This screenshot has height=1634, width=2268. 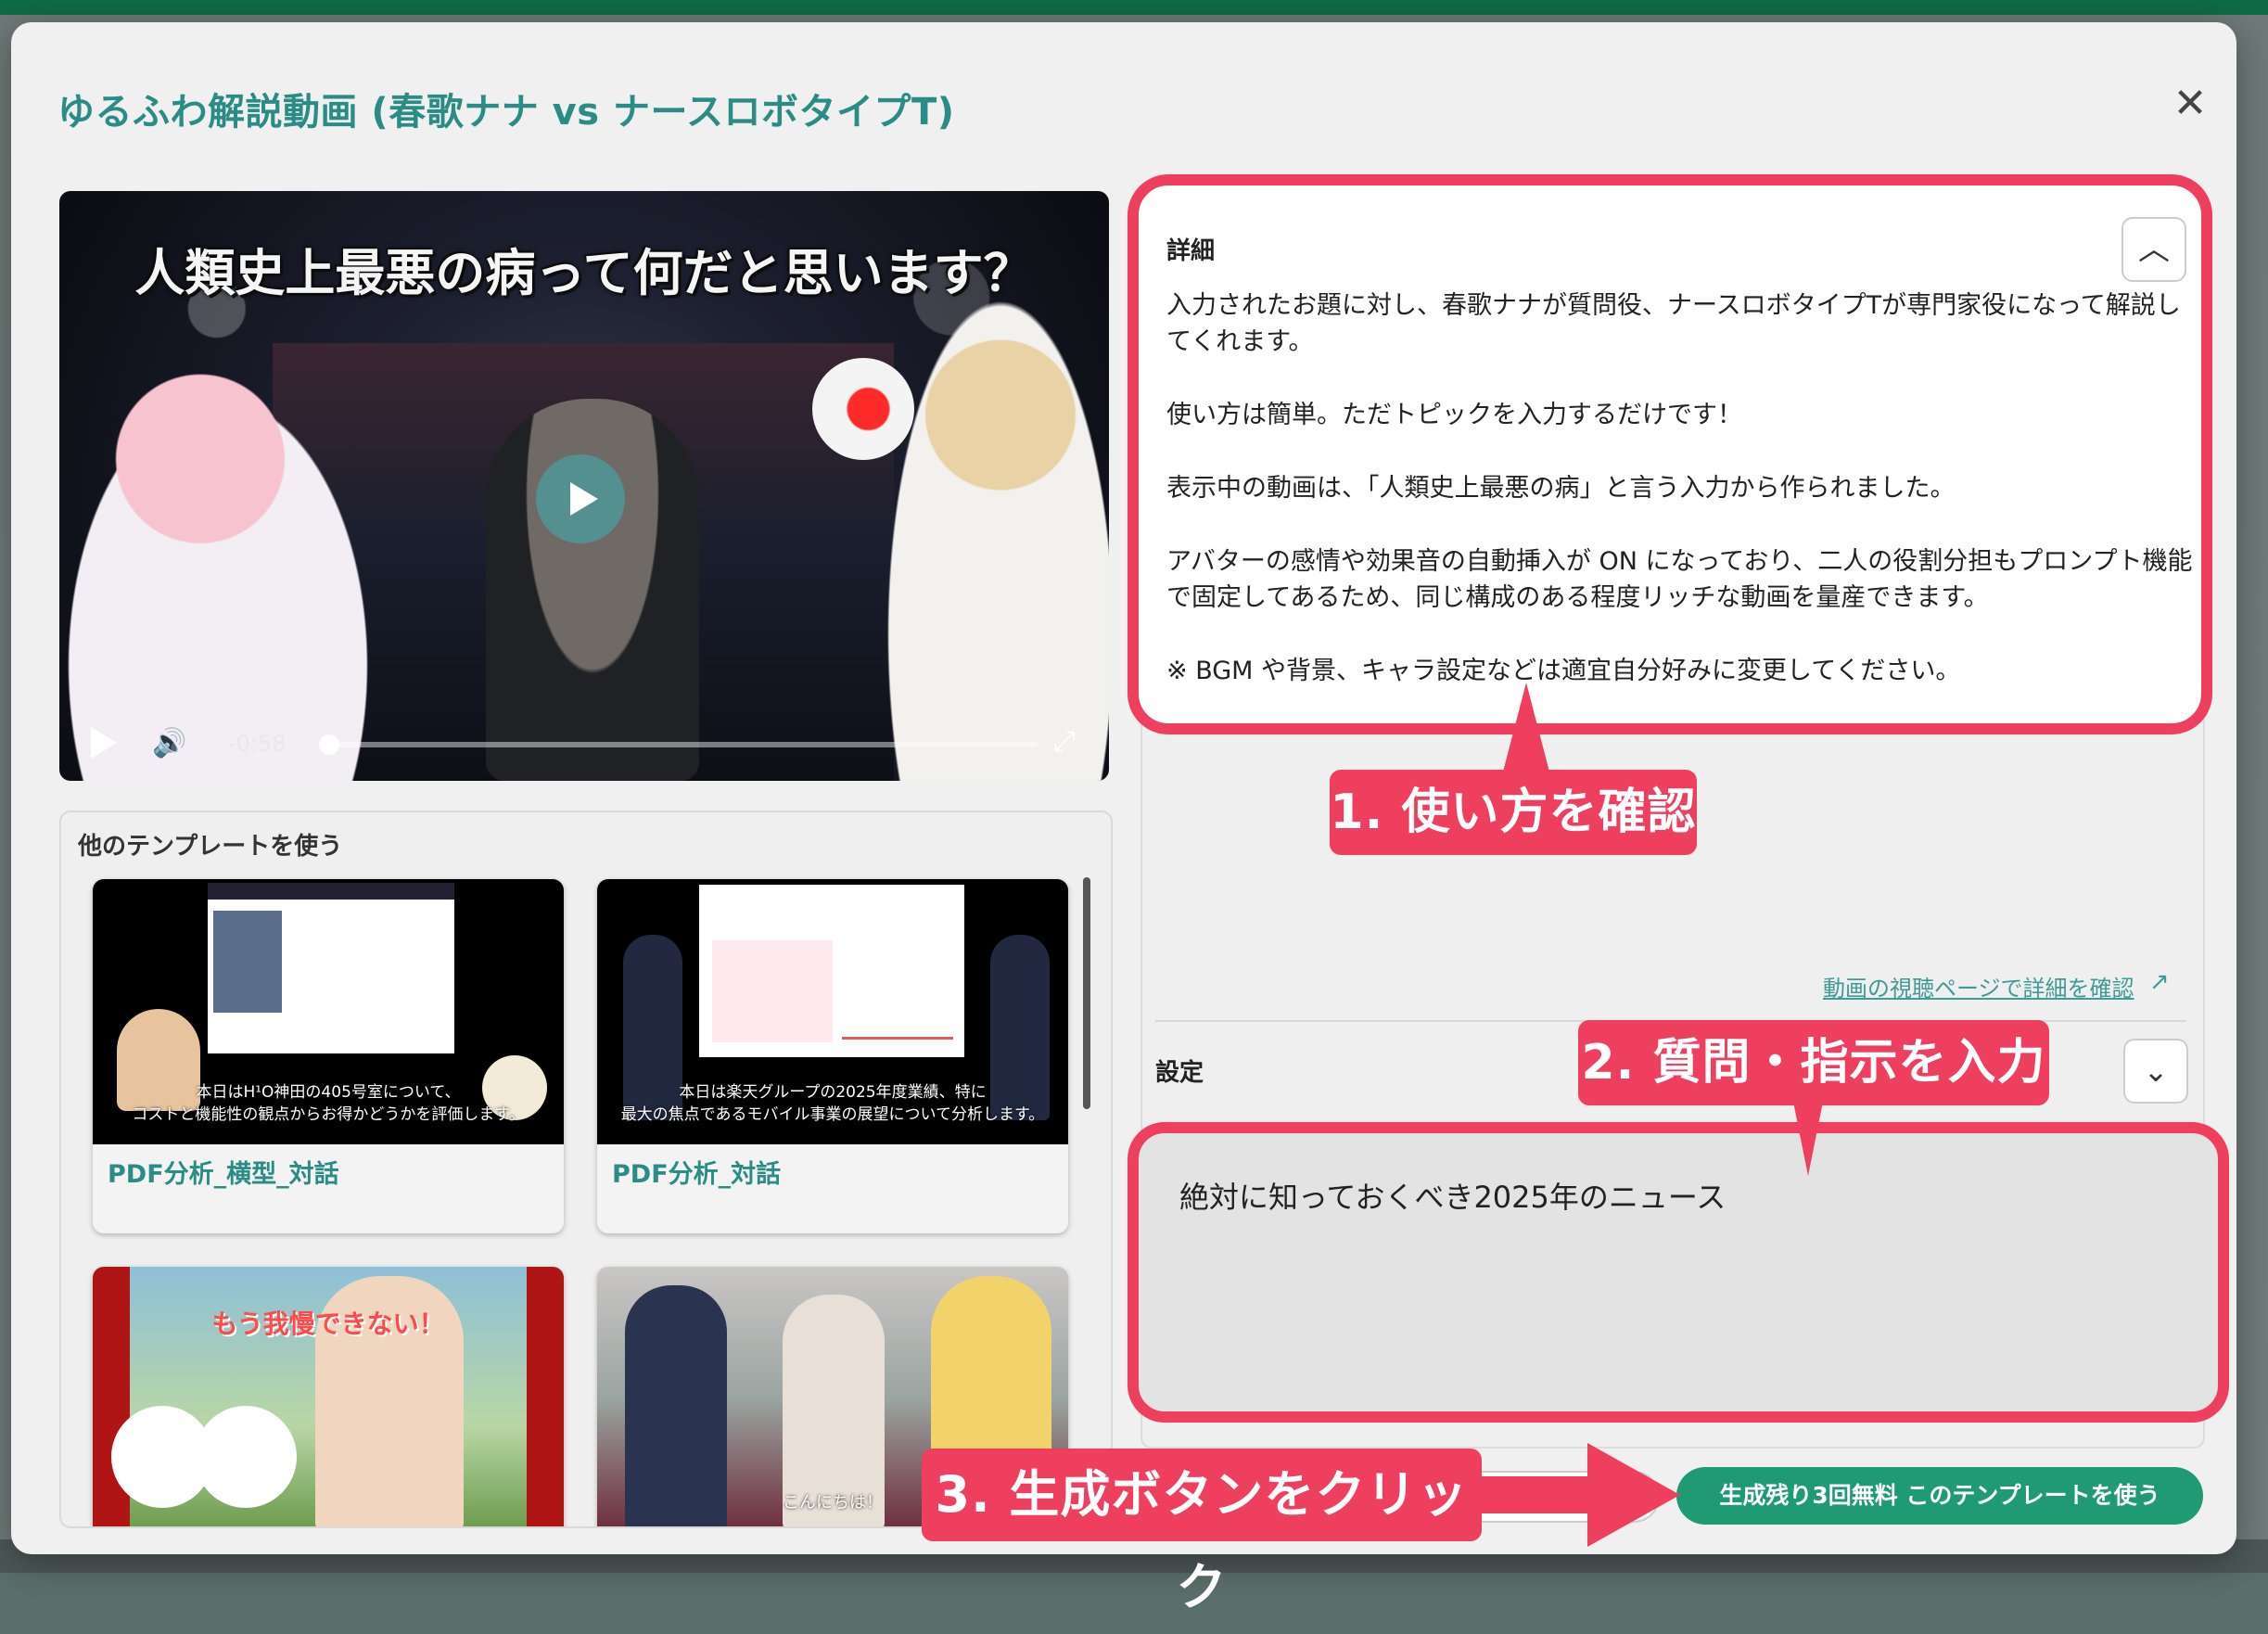 What do you see at coordinates (863, 409) in the screenshot?
I see `robot-orb-figure` at bounding box center [863, 409].